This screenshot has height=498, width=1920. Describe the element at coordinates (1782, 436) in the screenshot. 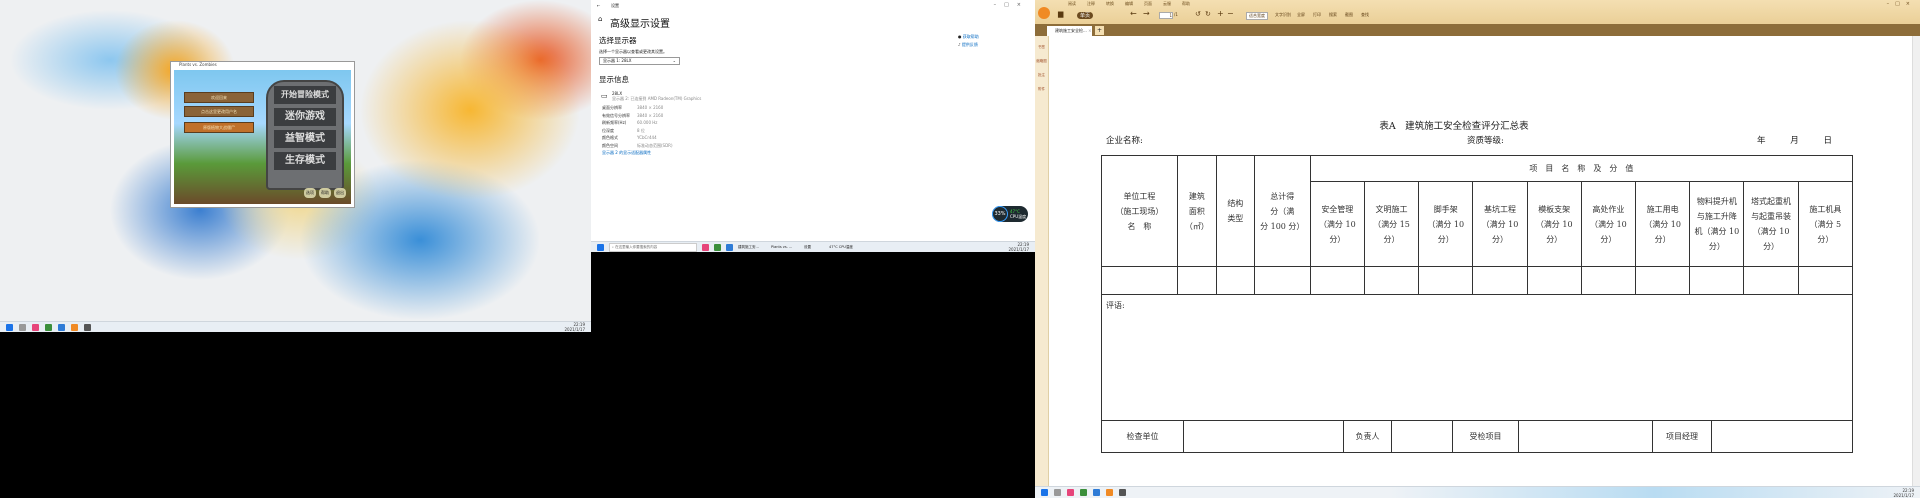

I see `project-manager-field` at that location.